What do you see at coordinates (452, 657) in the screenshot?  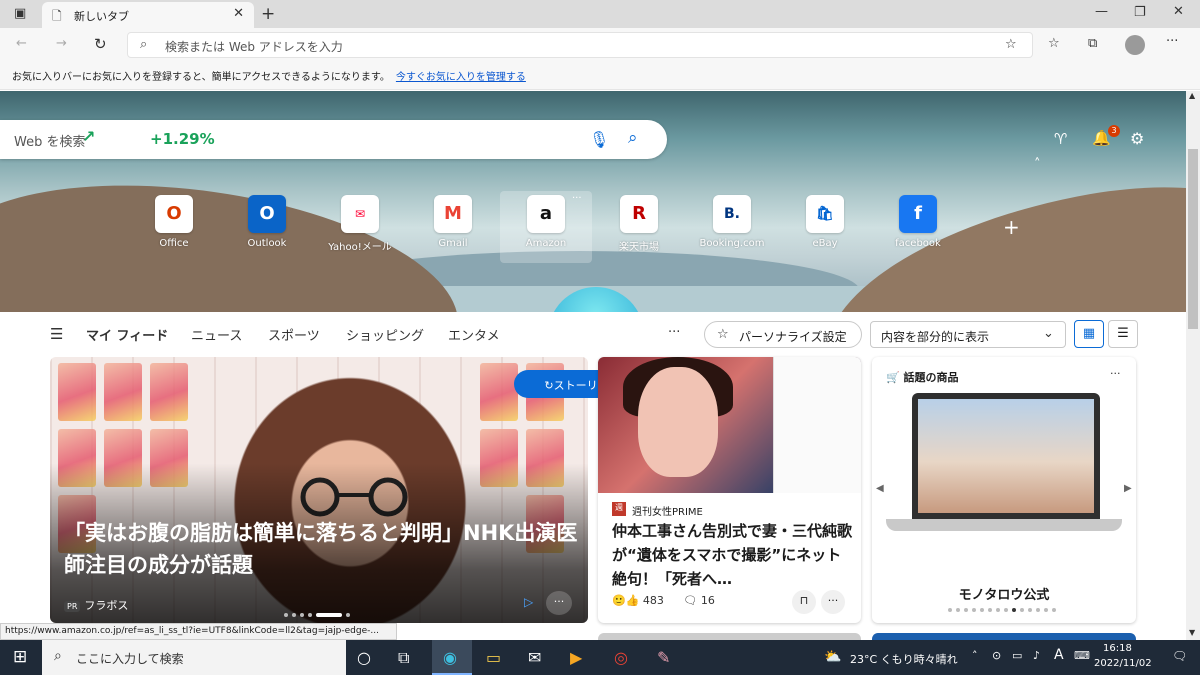 I see `edge-taskbar-button: ◉` at bounding box center [452, 657].